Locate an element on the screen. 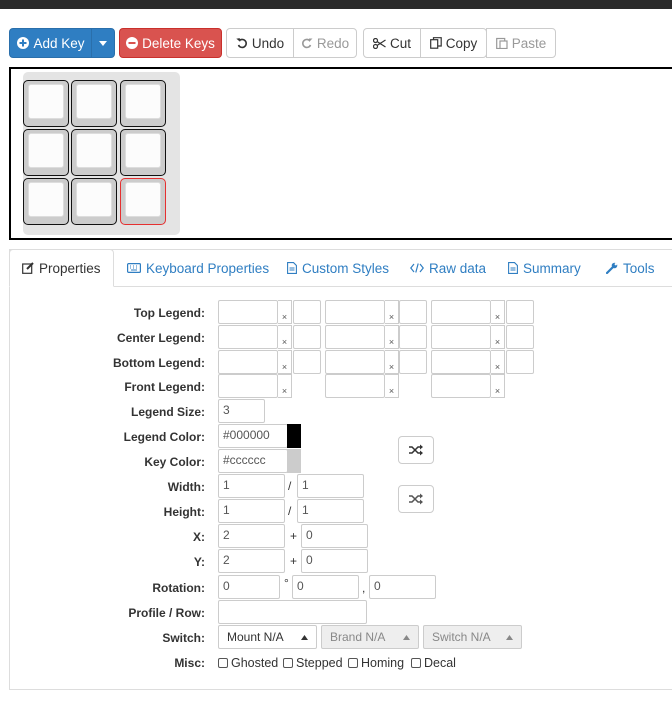 This screenshot has height=720, width=672. height-input: 1 is located at coordinates (251, 511).